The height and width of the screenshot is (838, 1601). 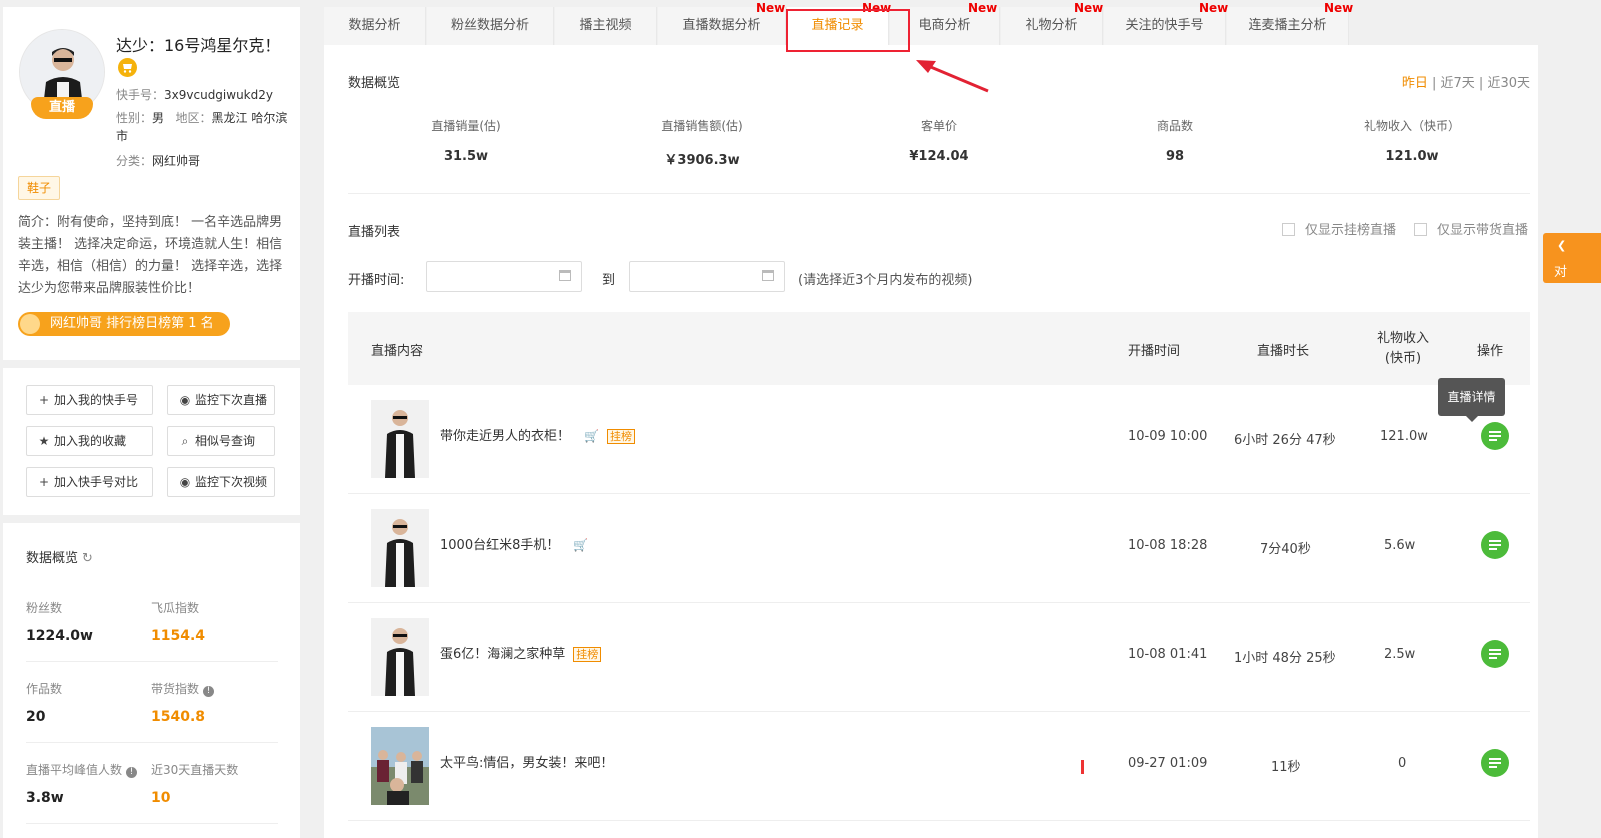 What do you see at coordinates (1400, 545) in the screenshot?
I see `live-gift-income: 5.6w` at bounding box center [1400, 545].